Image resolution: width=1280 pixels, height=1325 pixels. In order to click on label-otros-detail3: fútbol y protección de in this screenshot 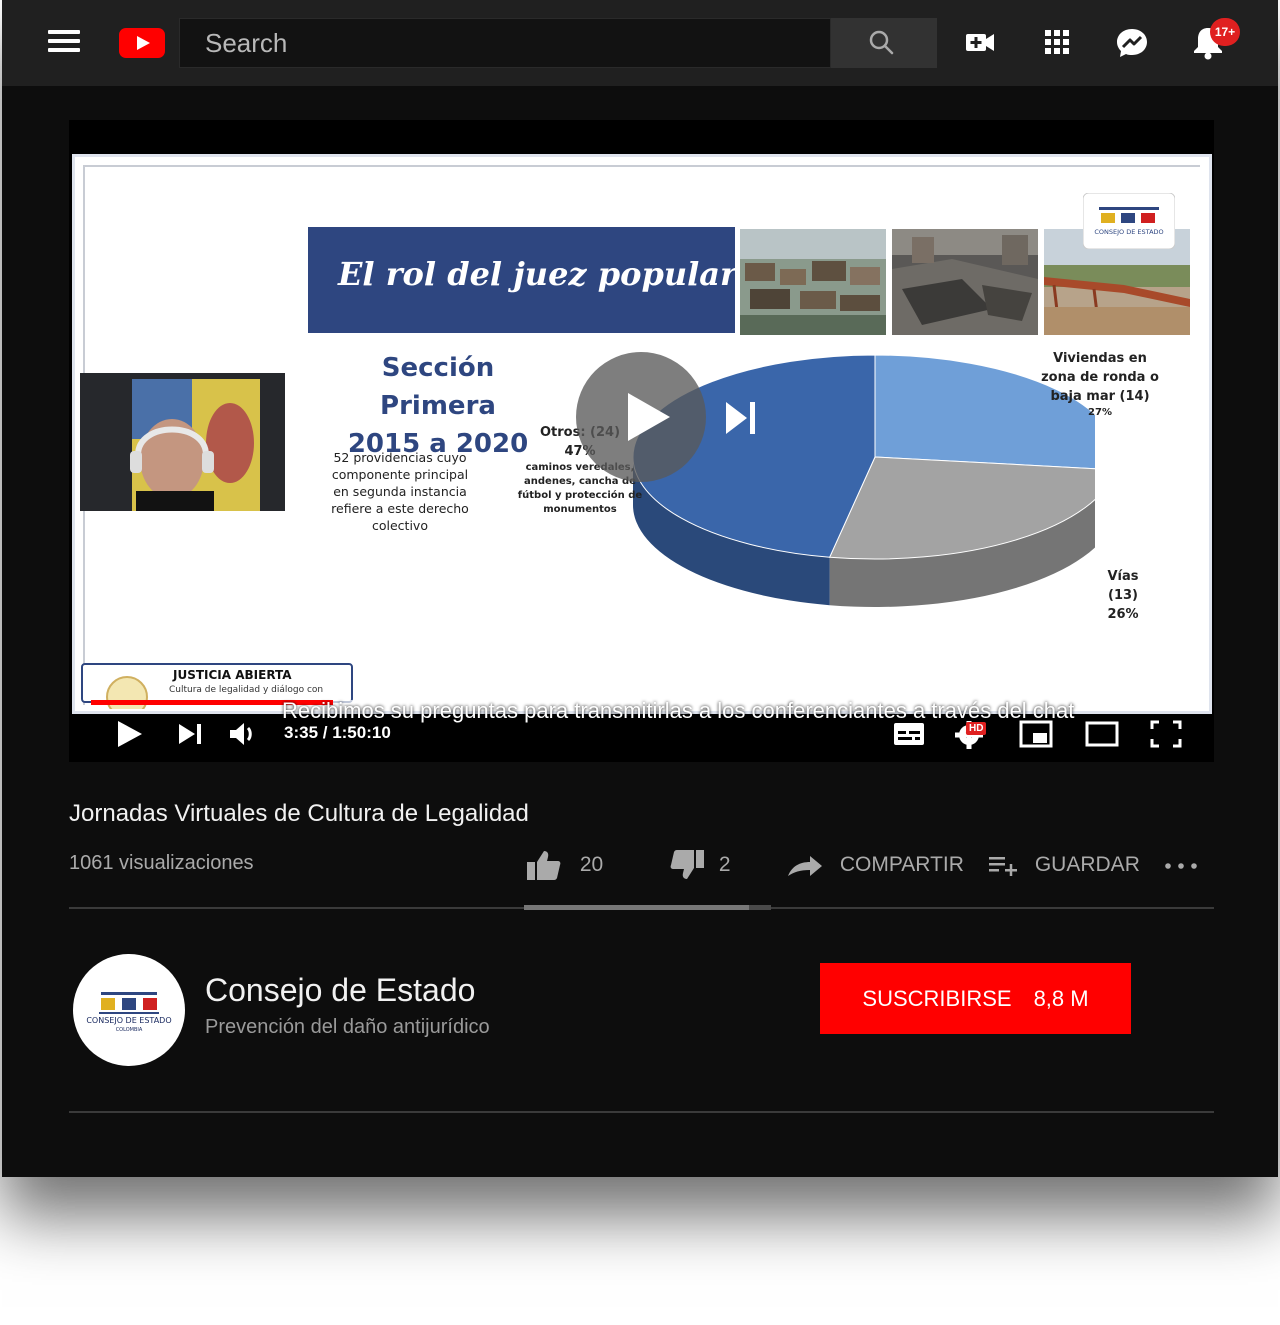, I will do `click(580, 495)`.